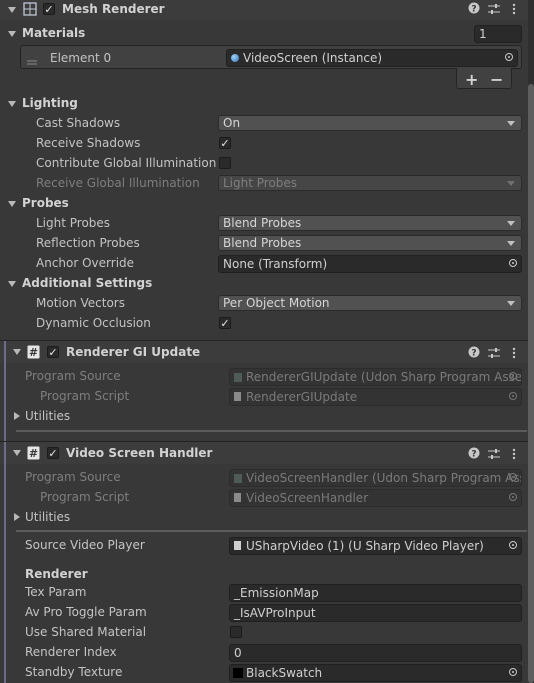 The height and width of the screenshot is (683, 534). What do you see at coordinates (53, 33) in the screenshot?
I see `materials-label: Materials` at bounding box center [53, 33].